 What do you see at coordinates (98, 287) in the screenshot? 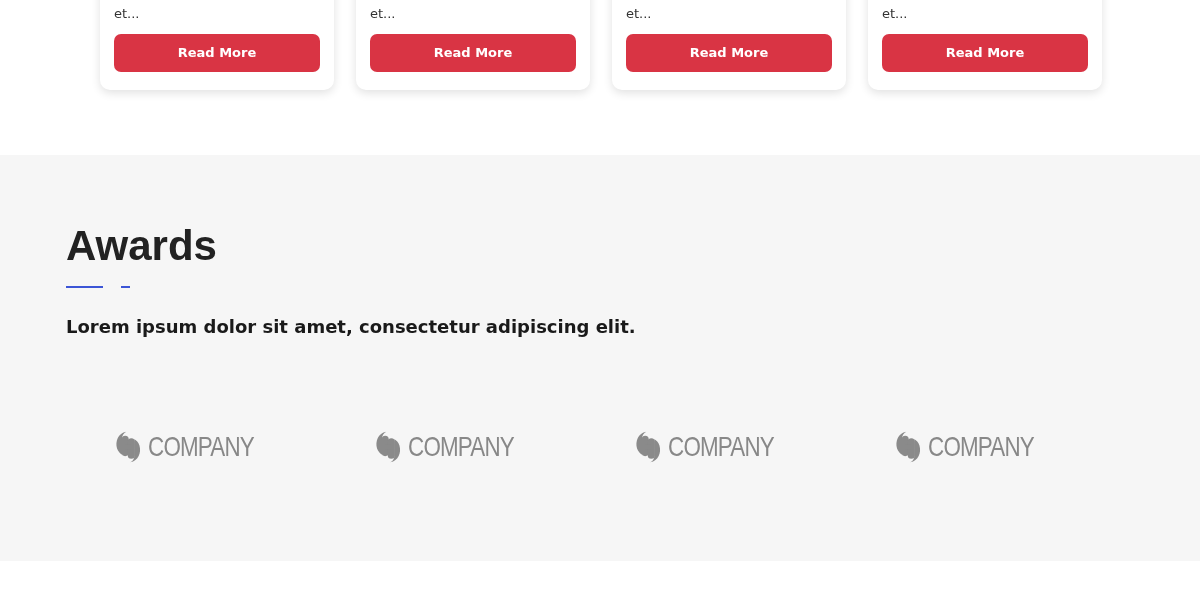
I see `title-underline` at bounding box center [98, 287].